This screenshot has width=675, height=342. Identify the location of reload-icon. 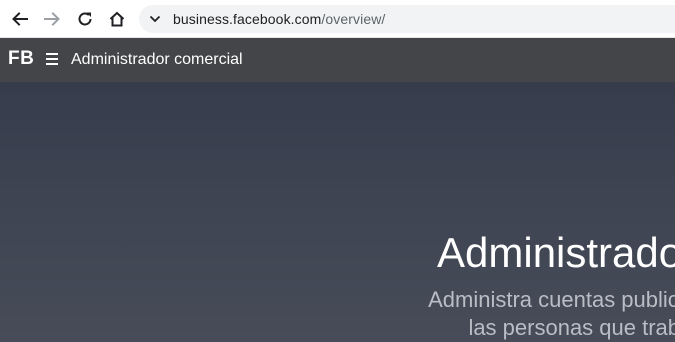
(85, 19).